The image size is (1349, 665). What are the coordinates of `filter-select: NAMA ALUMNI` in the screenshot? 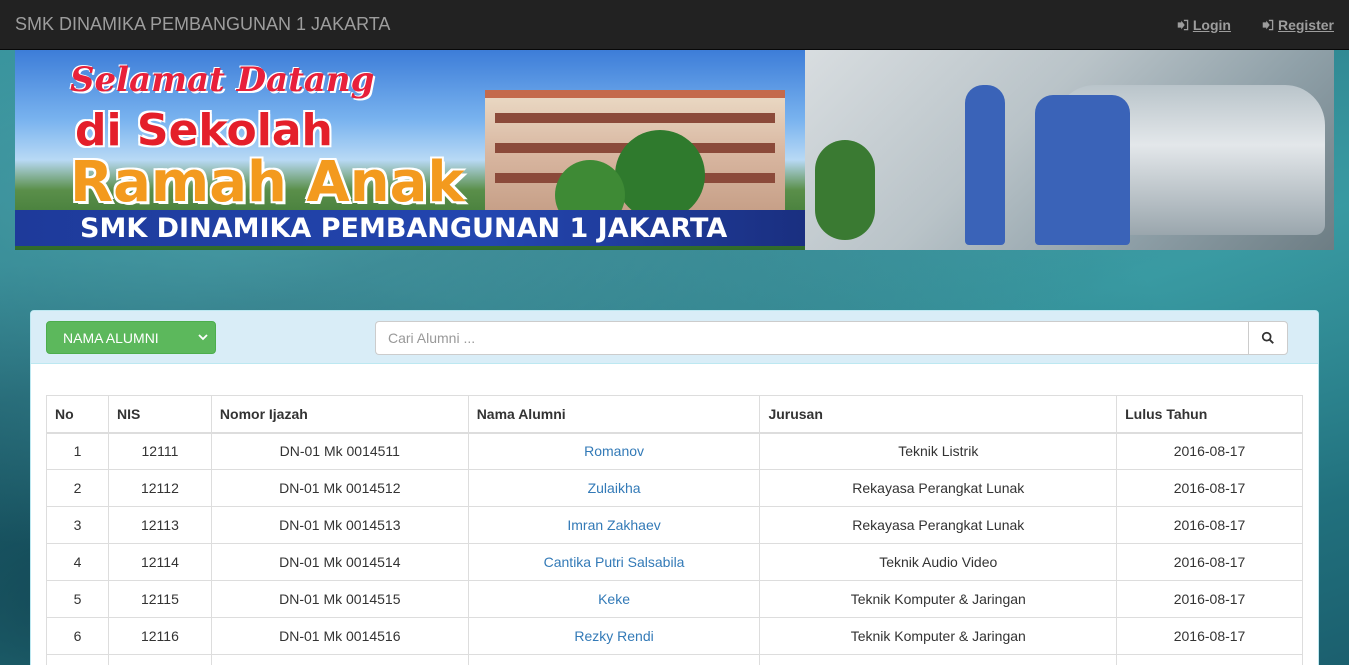 It's located at (131, 337).